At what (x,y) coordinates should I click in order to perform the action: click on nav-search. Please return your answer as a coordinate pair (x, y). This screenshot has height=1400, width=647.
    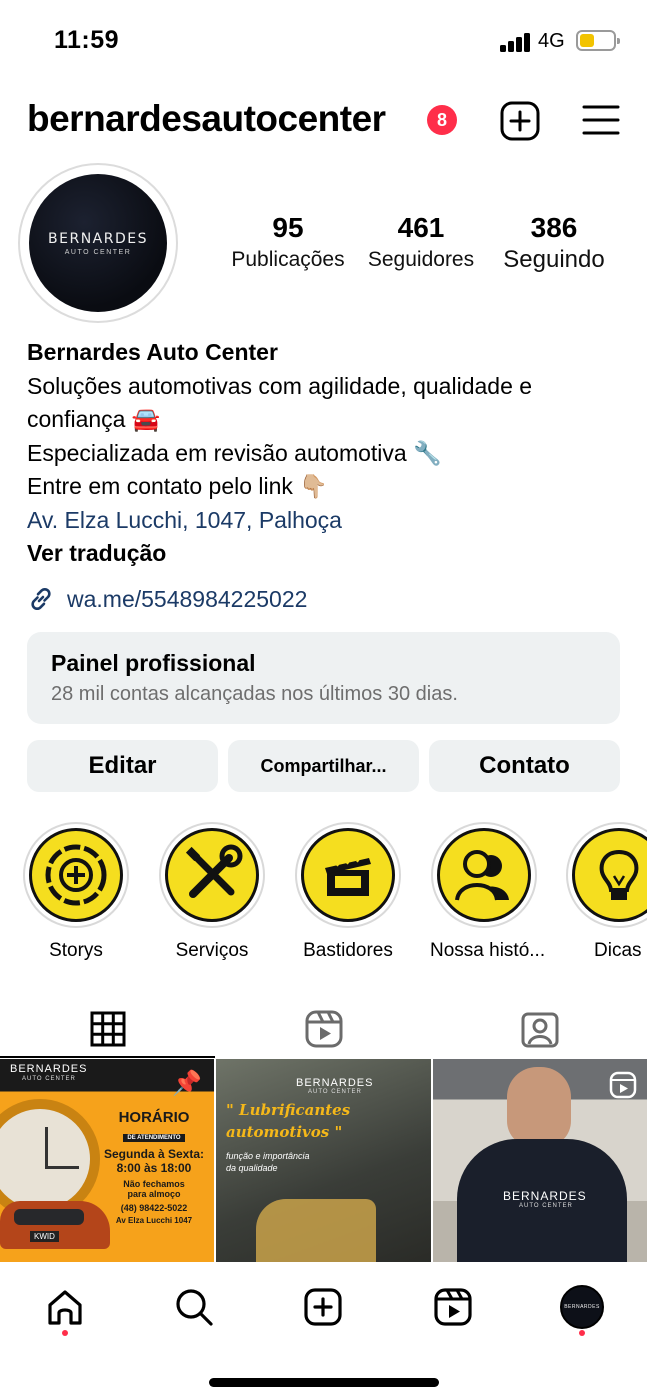
    Looking at the image, I should click on (194, 1307).